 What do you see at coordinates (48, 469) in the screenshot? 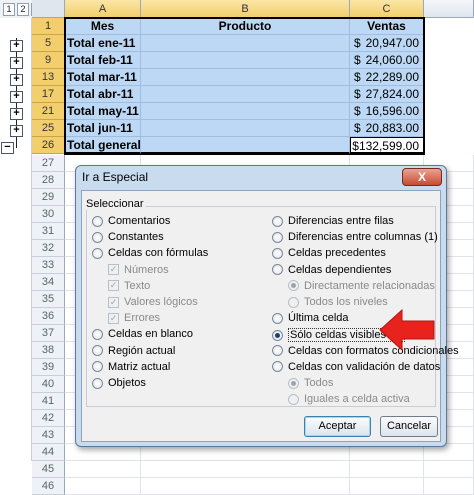
I see `row-header: 45` at bounding box center [48, 469].